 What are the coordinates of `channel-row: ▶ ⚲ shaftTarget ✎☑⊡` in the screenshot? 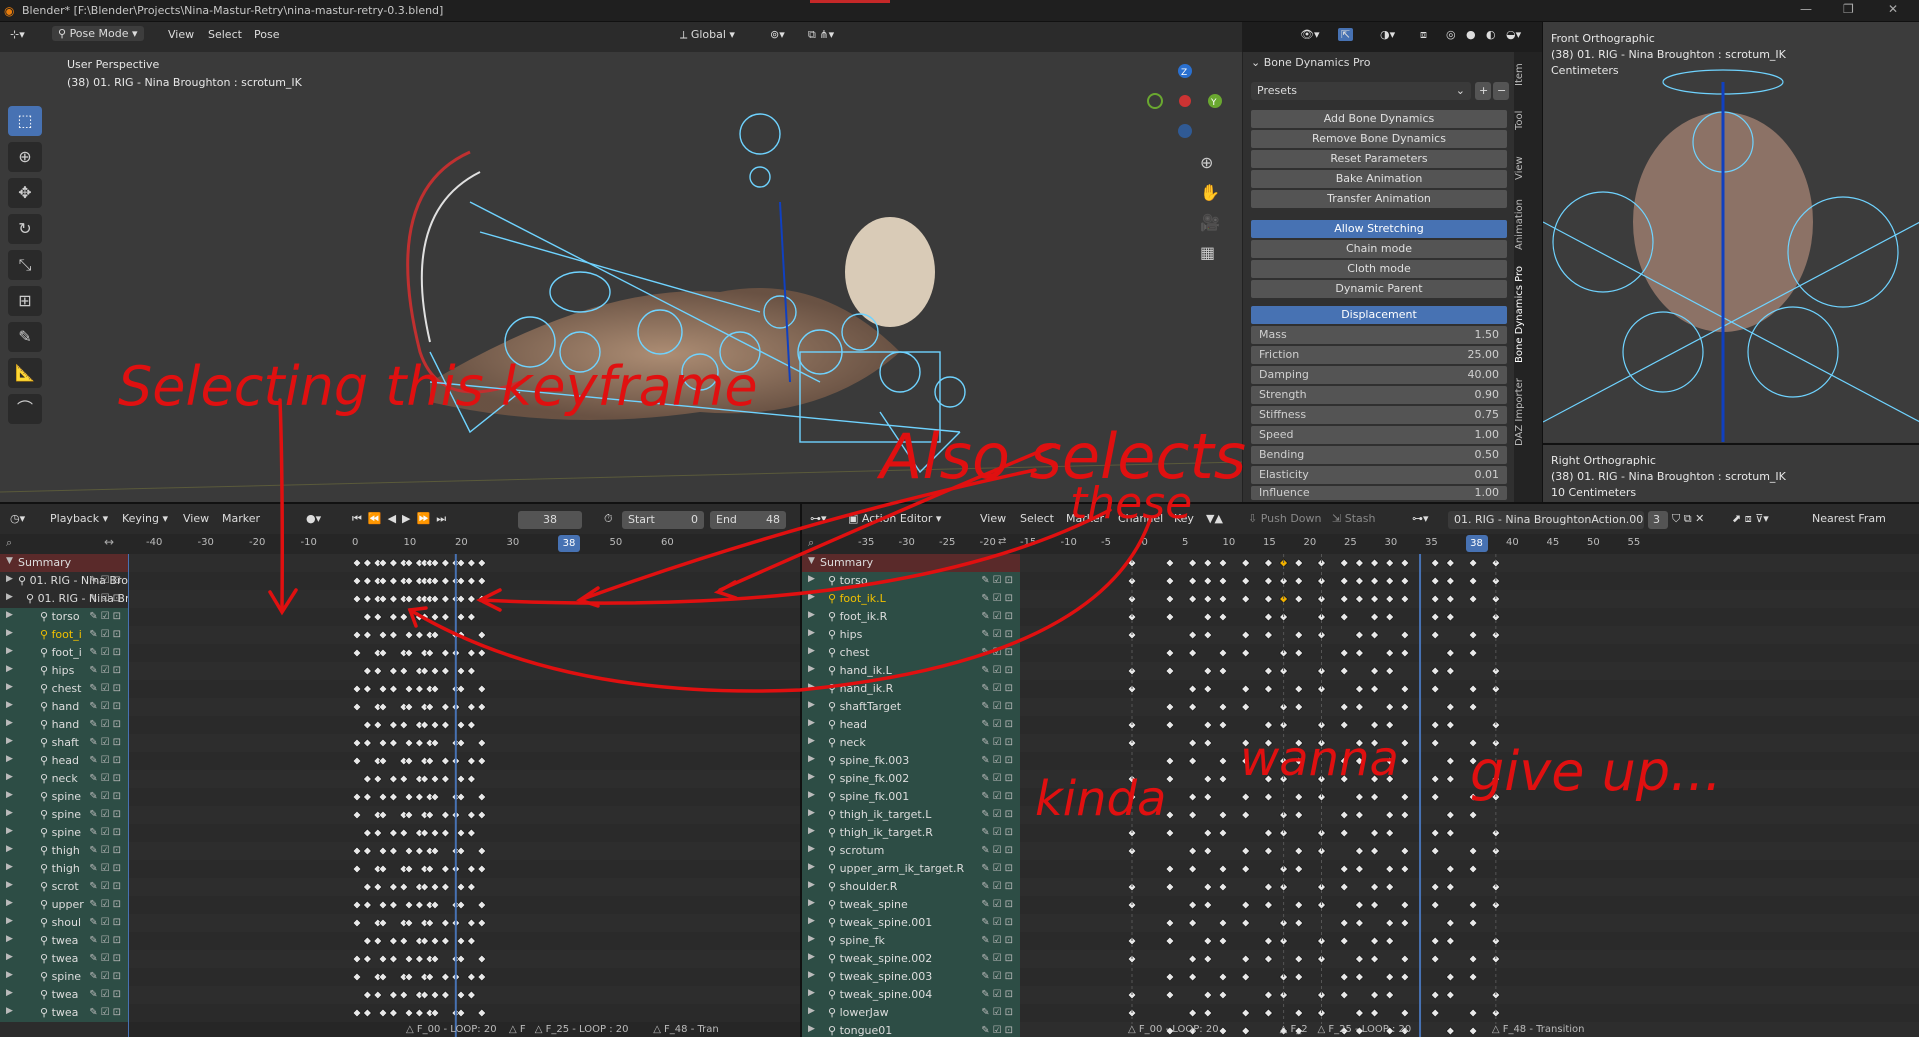 It's located at (911, 707).